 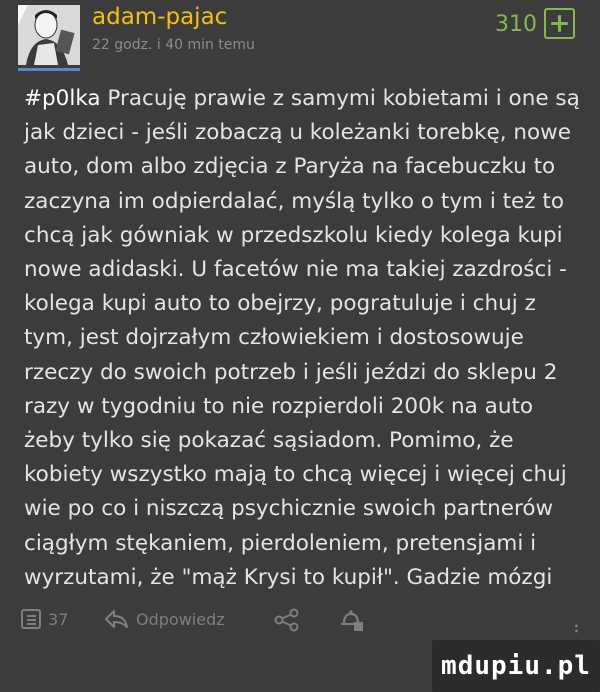 I want to click on comments-button: 37, so click(x=44, y=619).